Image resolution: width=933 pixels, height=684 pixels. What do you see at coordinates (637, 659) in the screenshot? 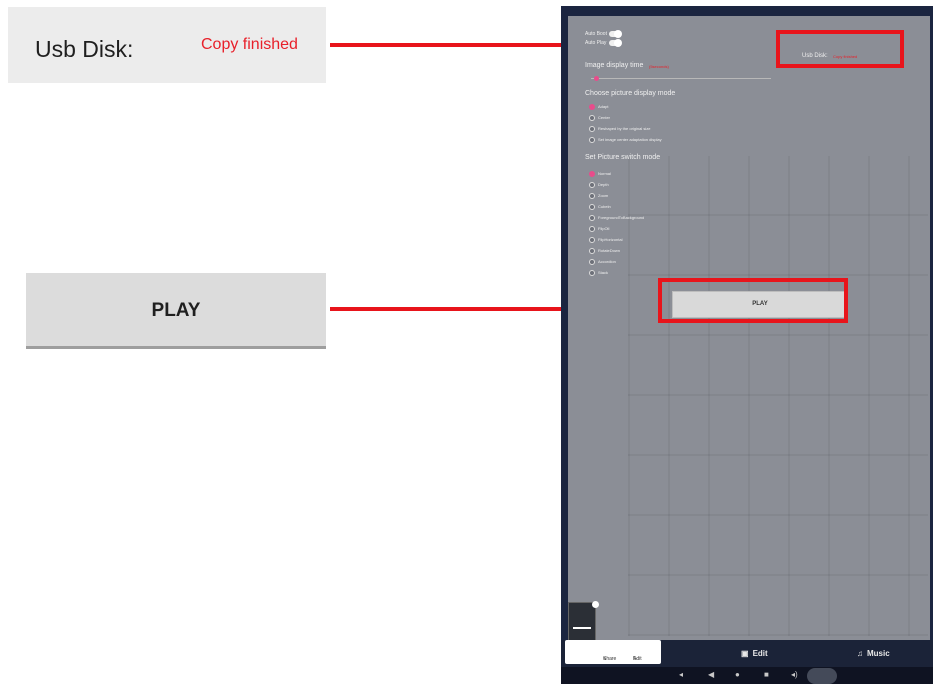
I see `popup-edit-label: Edit` at bounding box center [637, 659].